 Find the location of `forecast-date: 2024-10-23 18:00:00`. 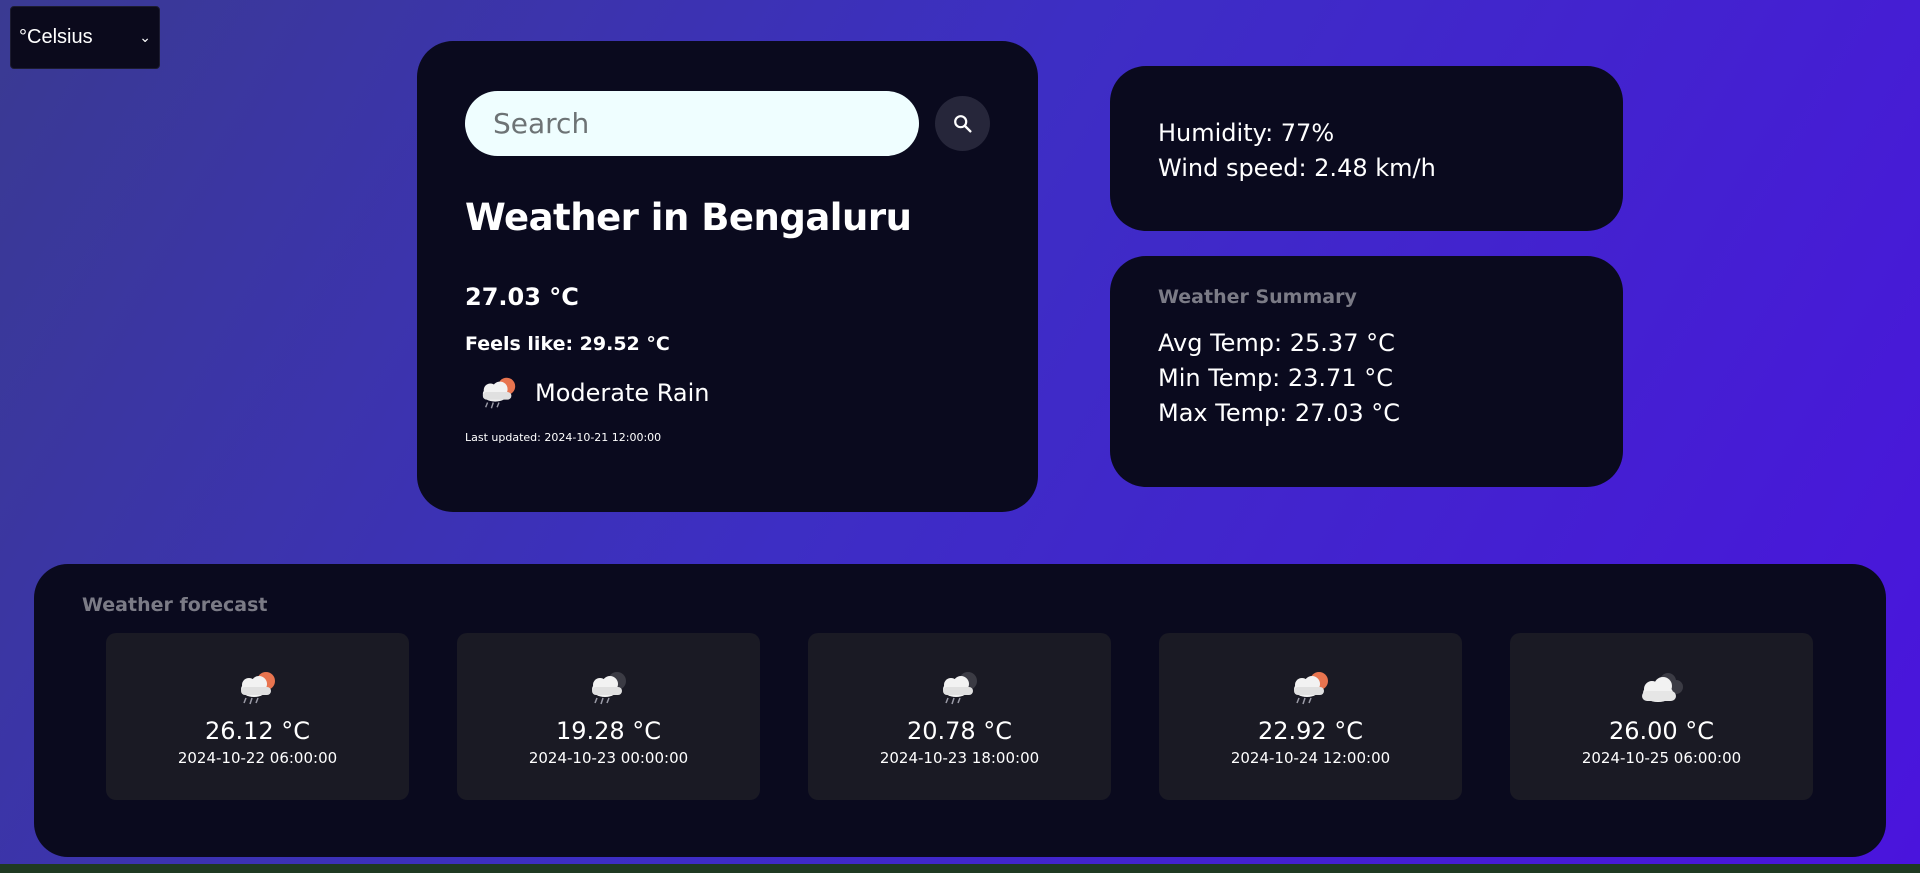

forecast-date: 2024-10-23 18:00:00 is located at coordinates (959, 758).